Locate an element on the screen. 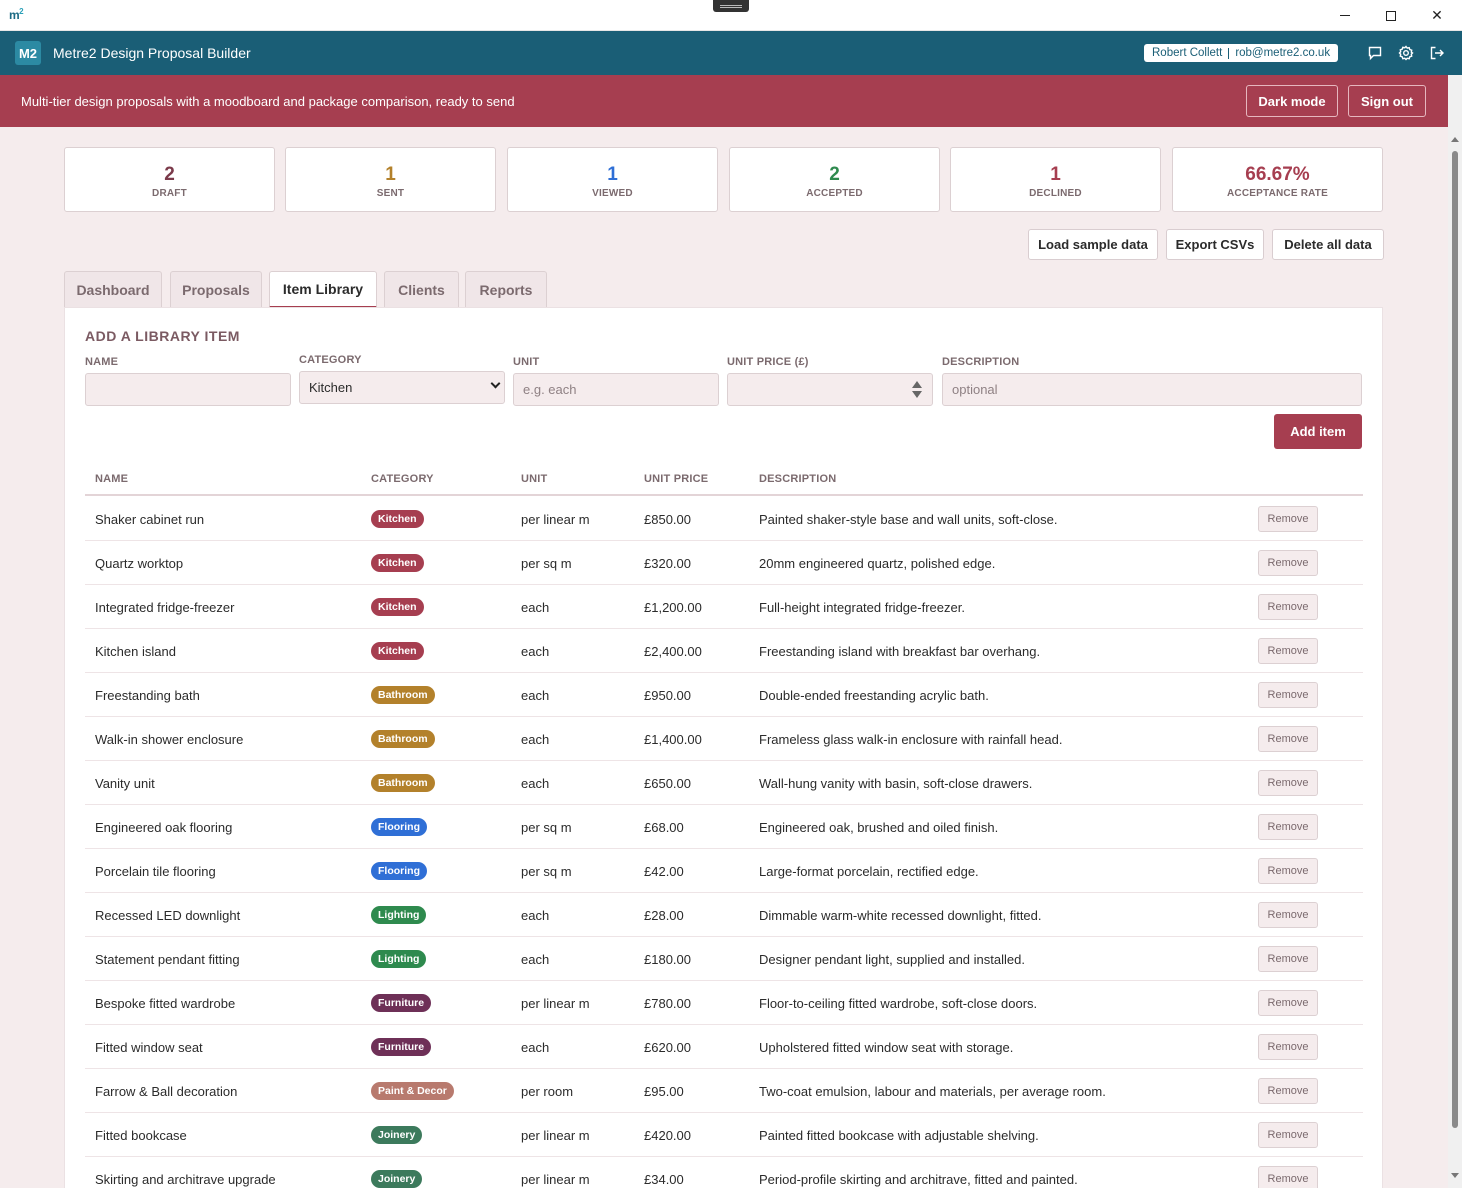  item-unit-price: £28.00 is located at coordinates (664, 915).